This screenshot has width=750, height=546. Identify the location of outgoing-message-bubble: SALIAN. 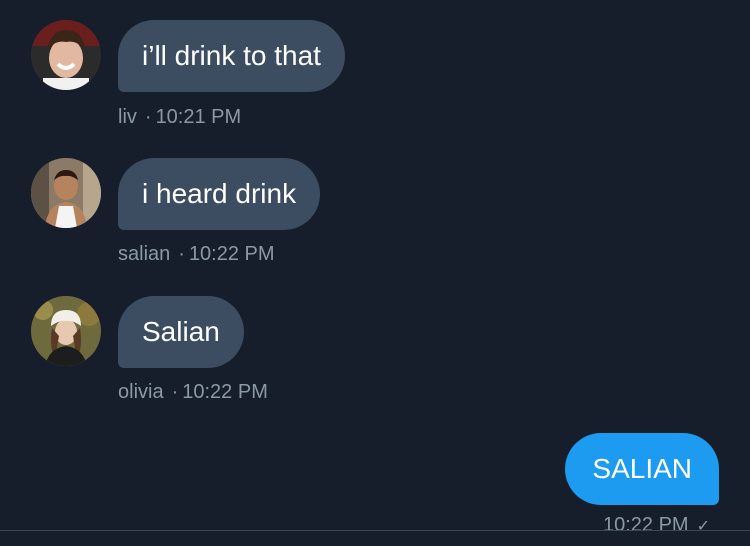
(642, 469).